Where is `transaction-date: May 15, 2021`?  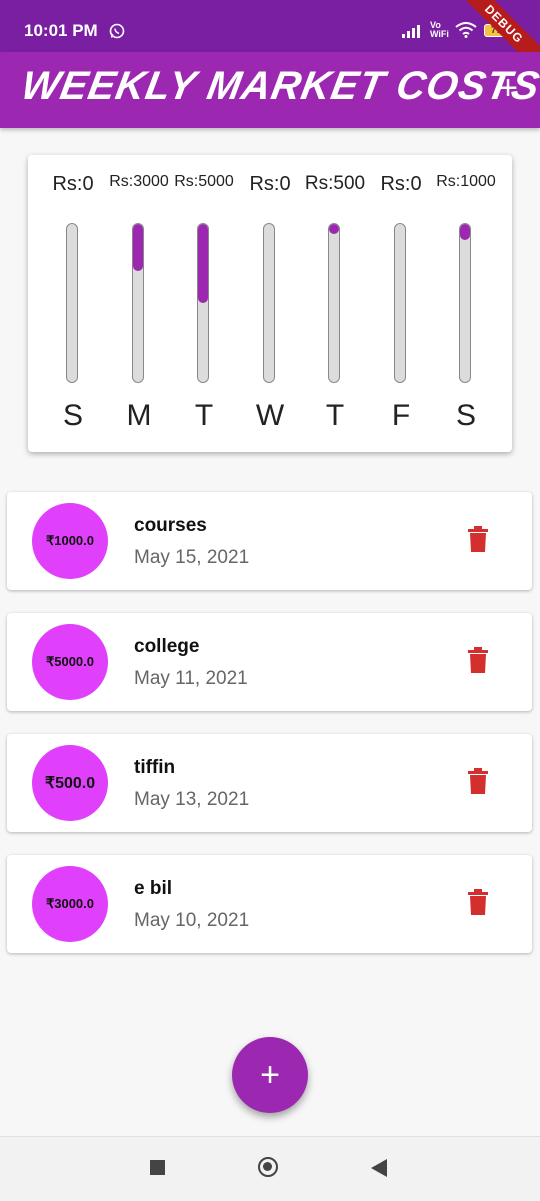
transaction-date: May 15, 2021 is located at coordinates (192, 557).